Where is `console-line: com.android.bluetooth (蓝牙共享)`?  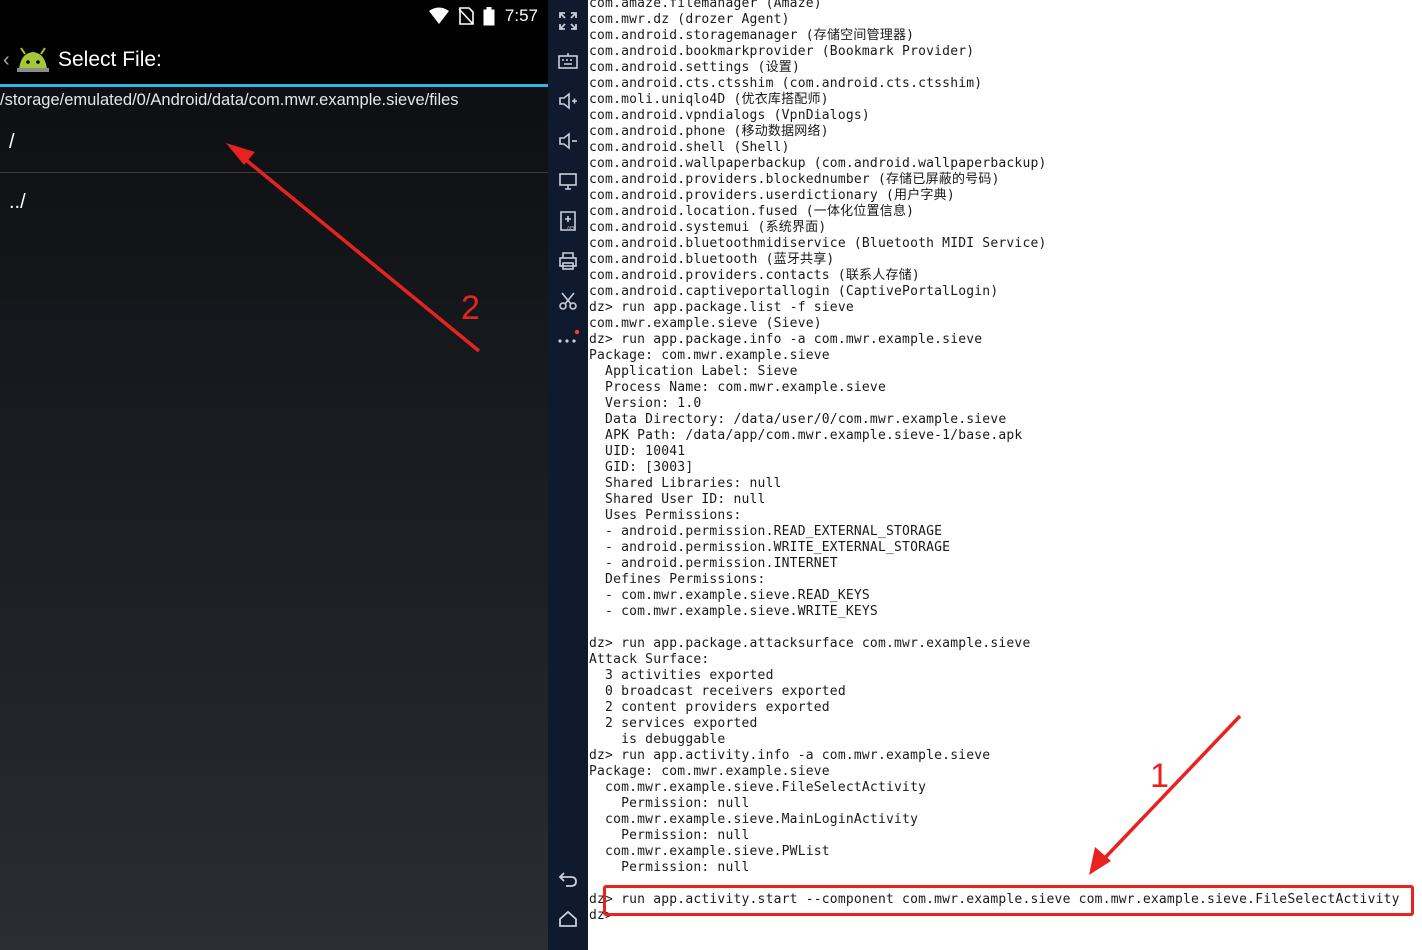 console-line: com.android.bluetooth (蓝牙共享) is located at coordinates (712, 259).